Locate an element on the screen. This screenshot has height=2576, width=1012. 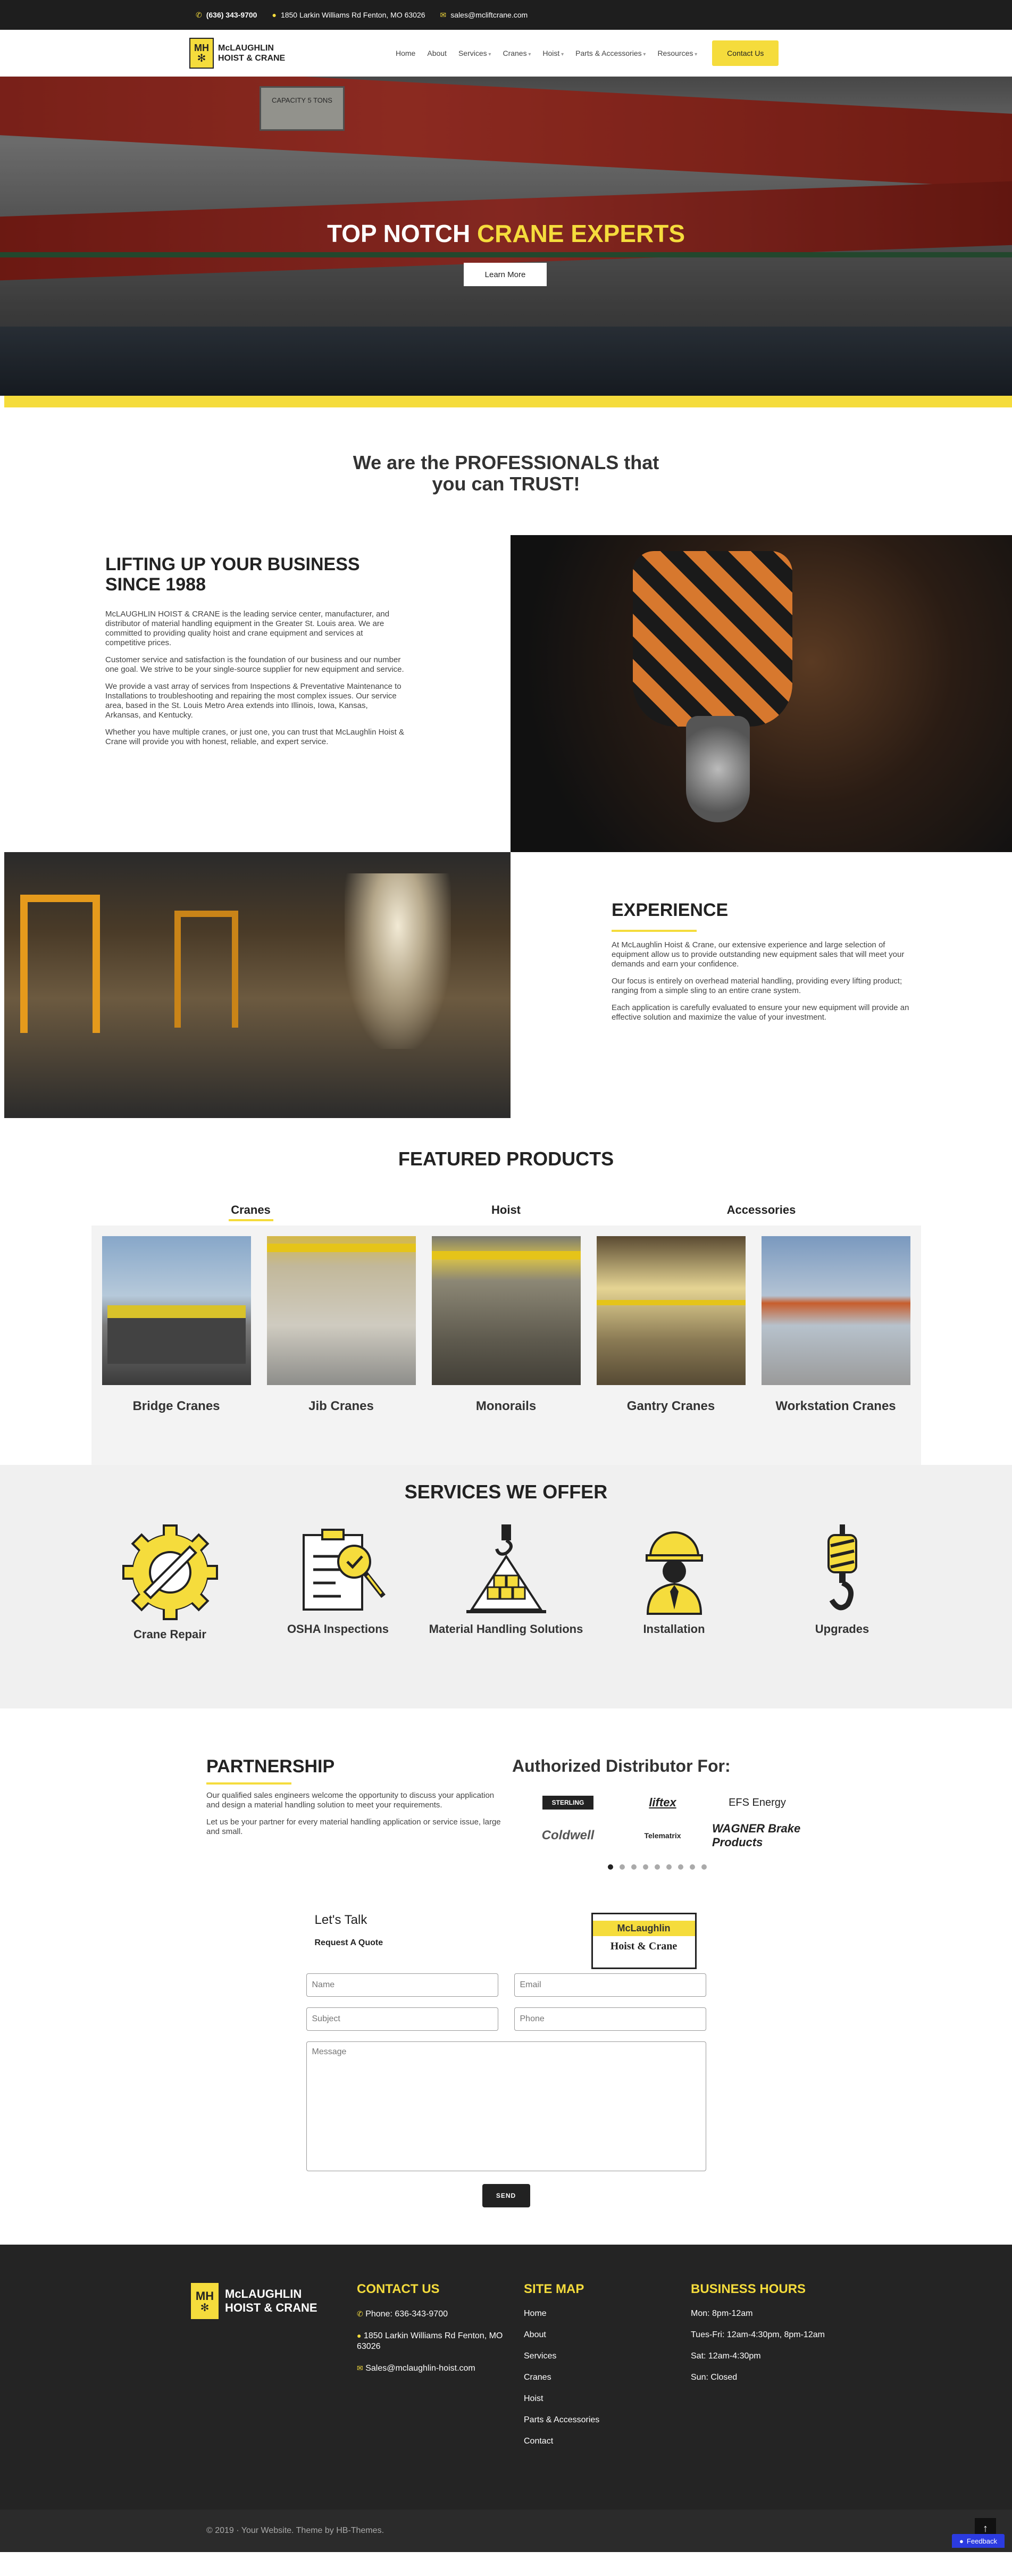
footer-logo: MH ✻ McLAUGHLIN HOIST & CRANE is located at coordinates (273, 2301).